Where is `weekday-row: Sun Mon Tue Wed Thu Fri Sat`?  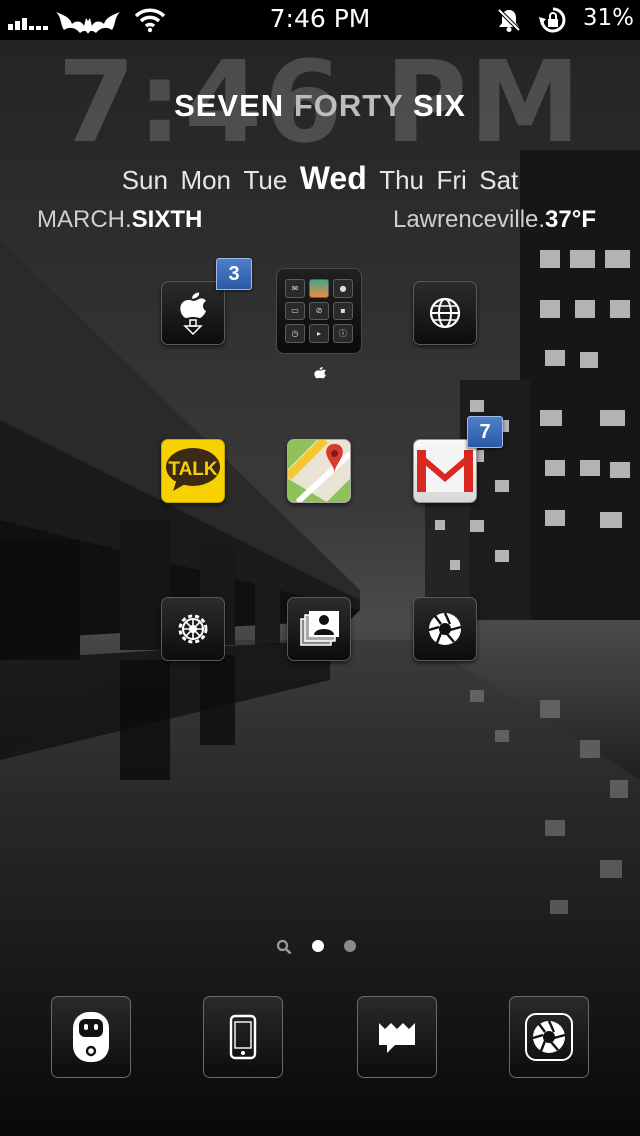
weekday-row: Sun Mon Tue Wed Thu Fri Sat is located at coordinates (320, 178).